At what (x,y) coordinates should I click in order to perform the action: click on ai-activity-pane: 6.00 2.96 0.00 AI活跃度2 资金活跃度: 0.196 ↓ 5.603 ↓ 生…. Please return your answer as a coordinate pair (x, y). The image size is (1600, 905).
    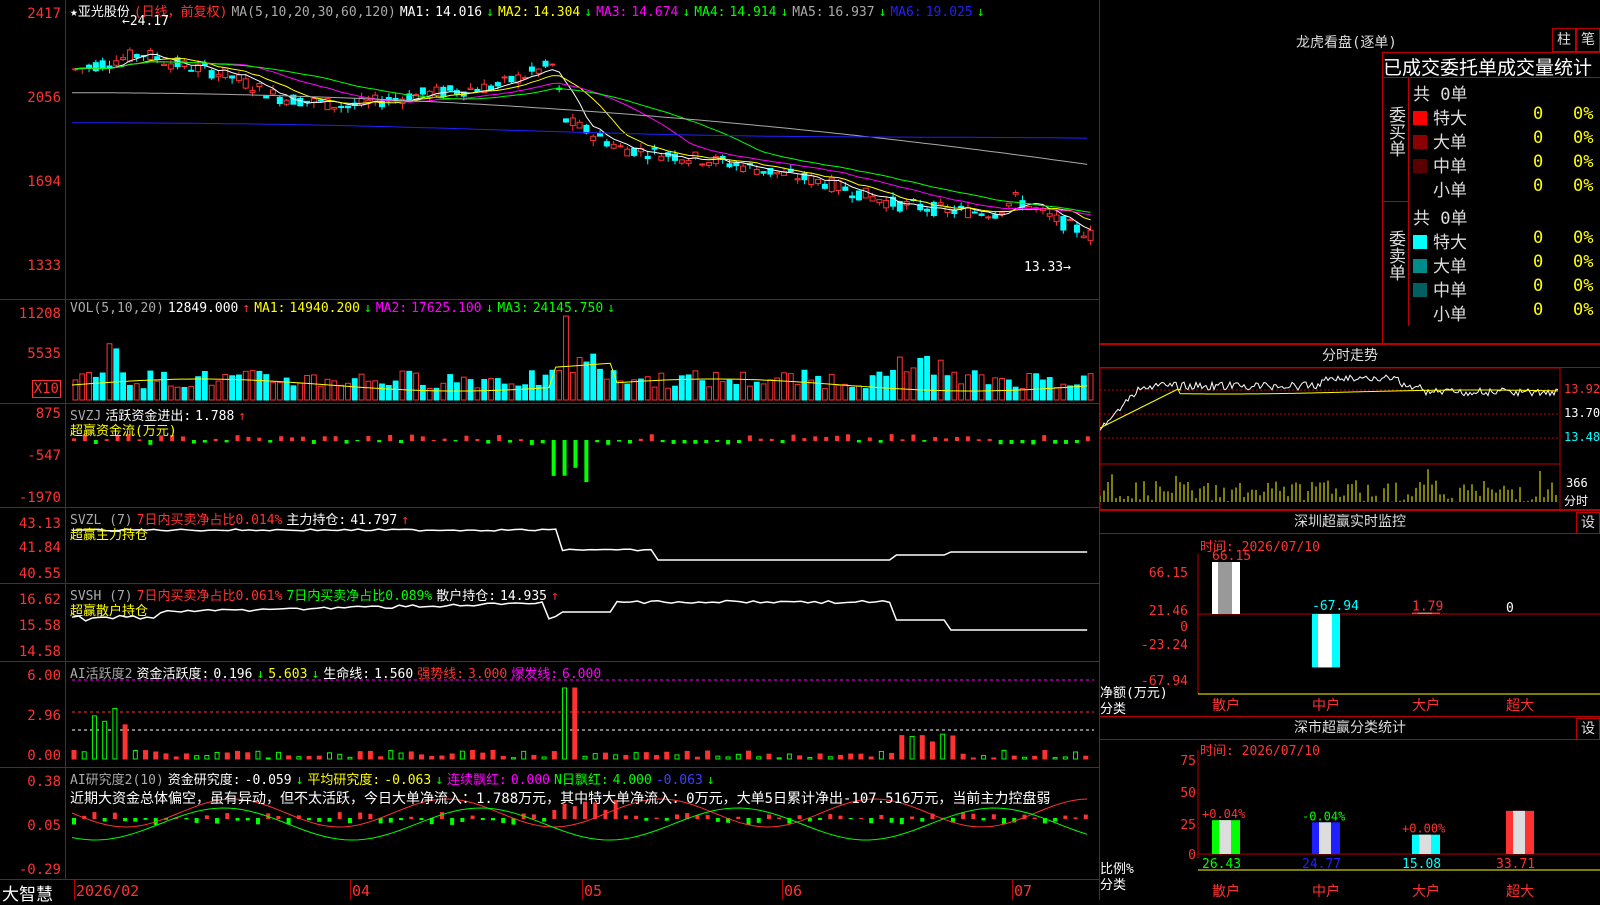
    Looking at the image, I should click on (550, 715).